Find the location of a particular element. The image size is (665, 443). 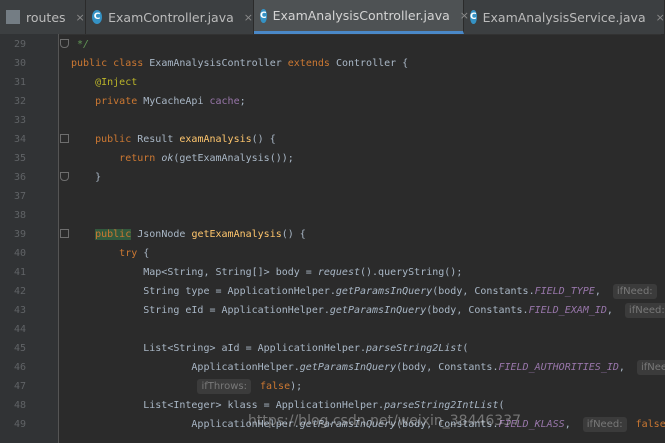

line-number: 43 is located at coordinates (19, 310).